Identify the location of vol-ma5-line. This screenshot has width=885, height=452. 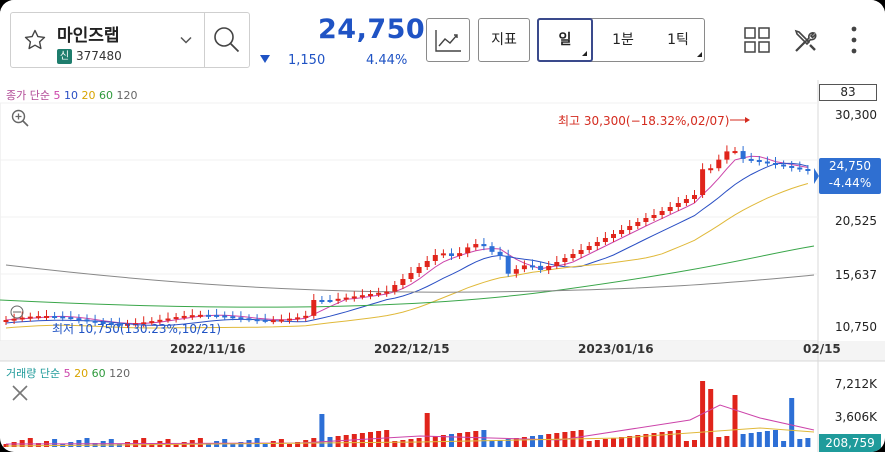
(410, 424).